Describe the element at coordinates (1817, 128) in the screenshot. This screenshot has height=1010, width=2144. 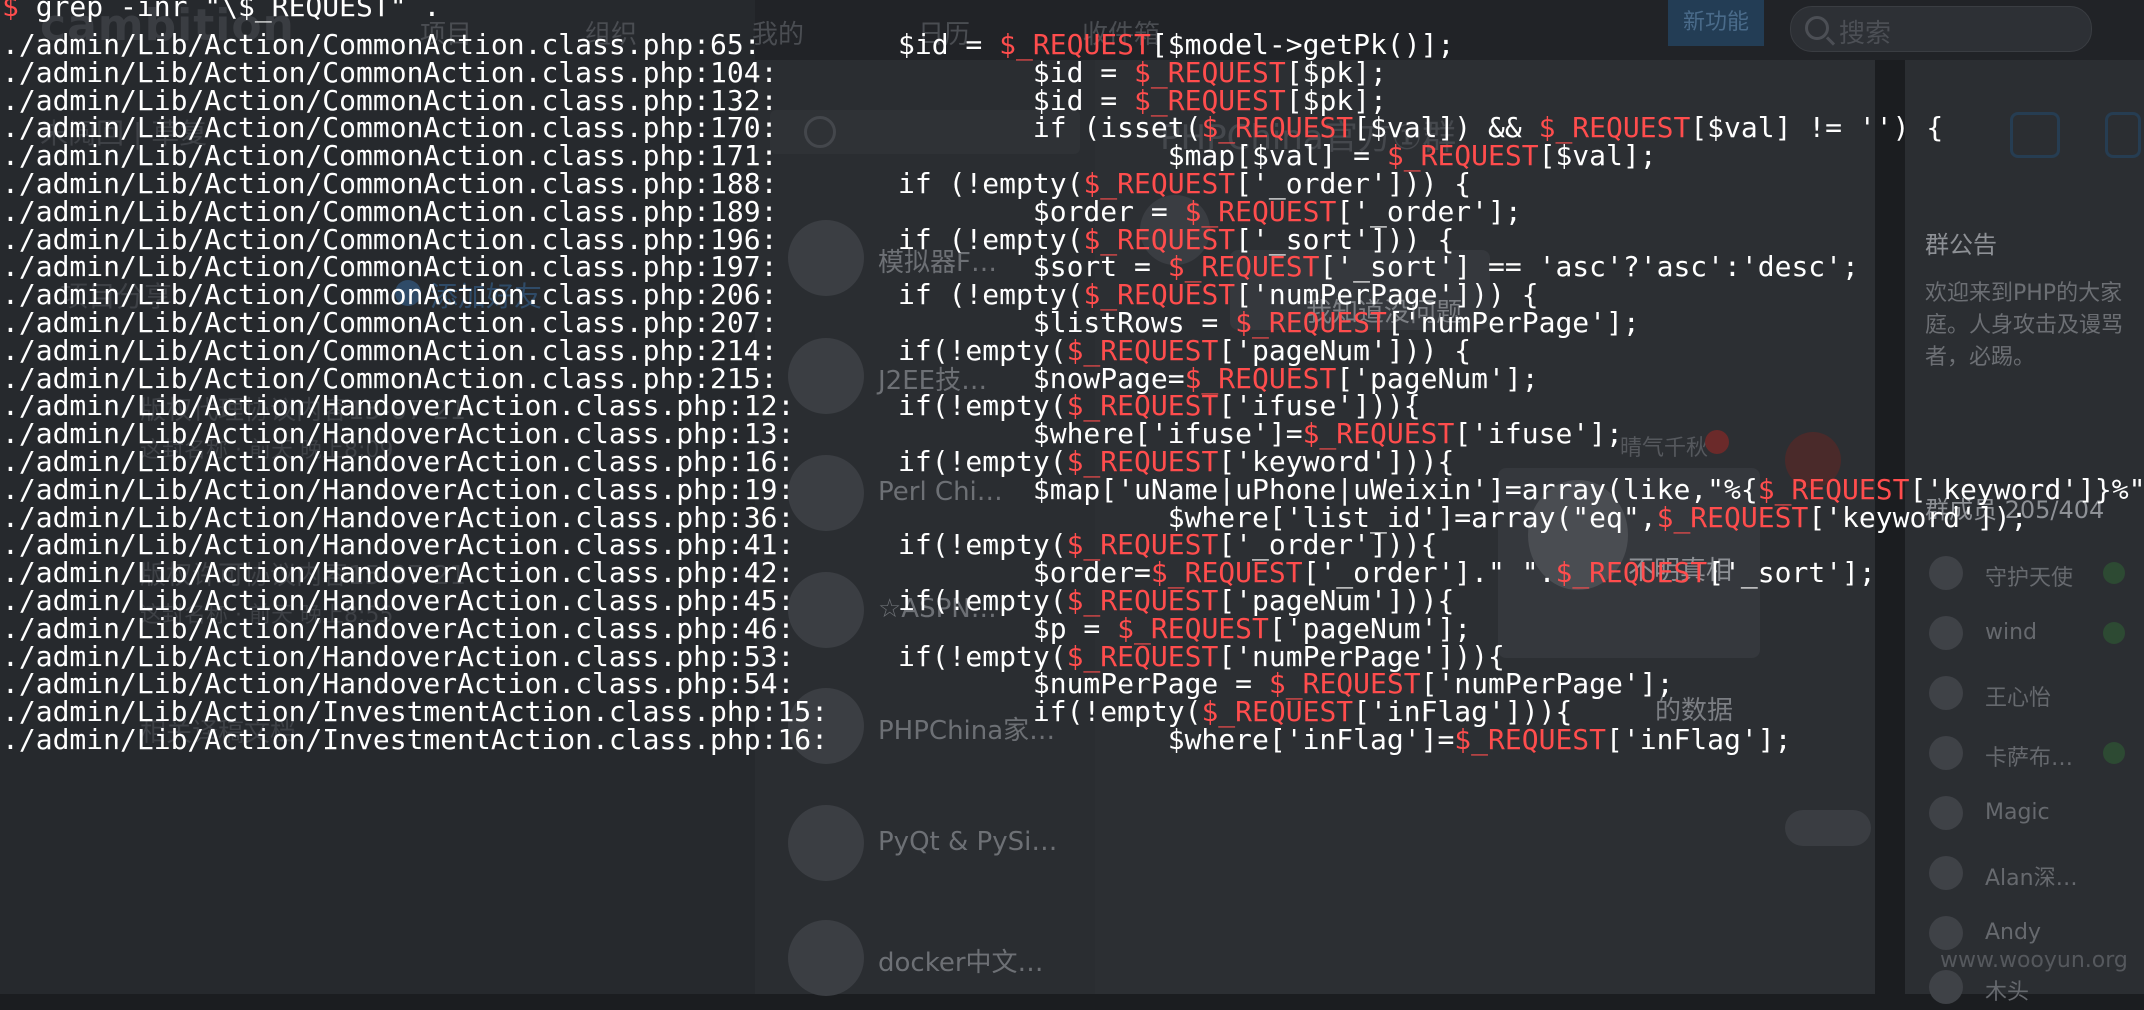
I see `code-text: [$val] != '') {` at that location.